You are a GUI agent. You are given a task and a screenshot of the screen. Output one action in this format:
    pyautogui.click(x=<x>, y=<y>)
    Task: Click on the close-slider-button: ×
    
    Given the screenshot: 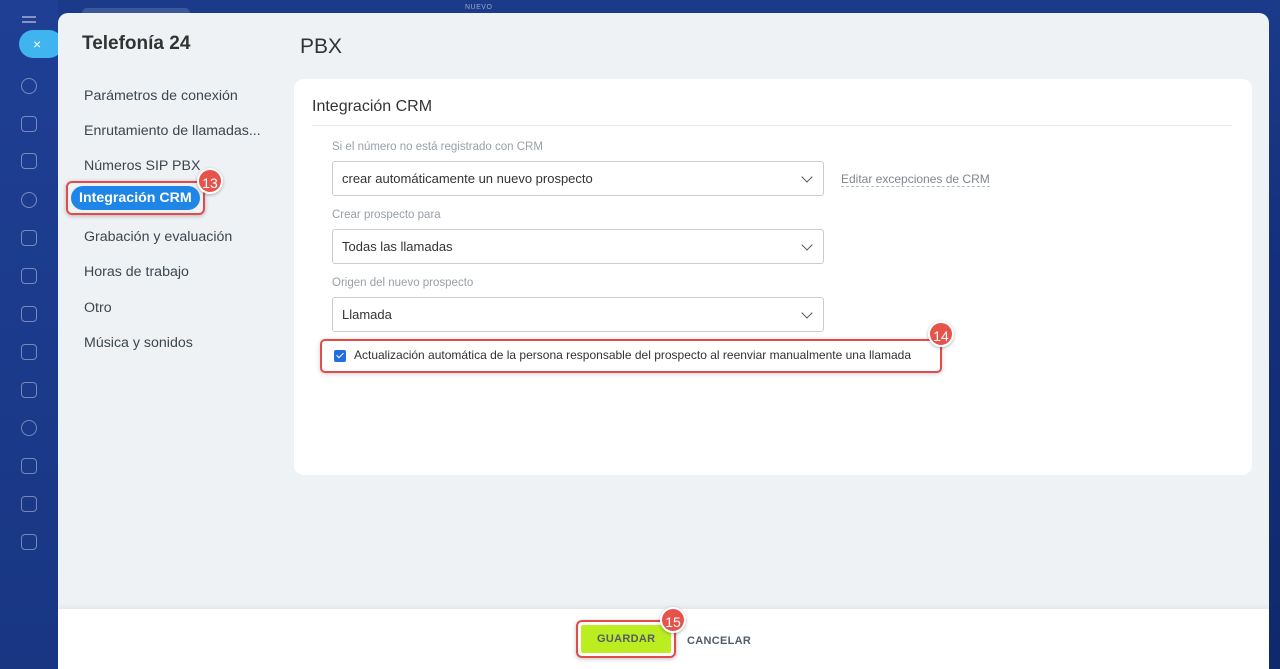 What is the action you would take?
    pyautogui.click(x=41, y=44)
    